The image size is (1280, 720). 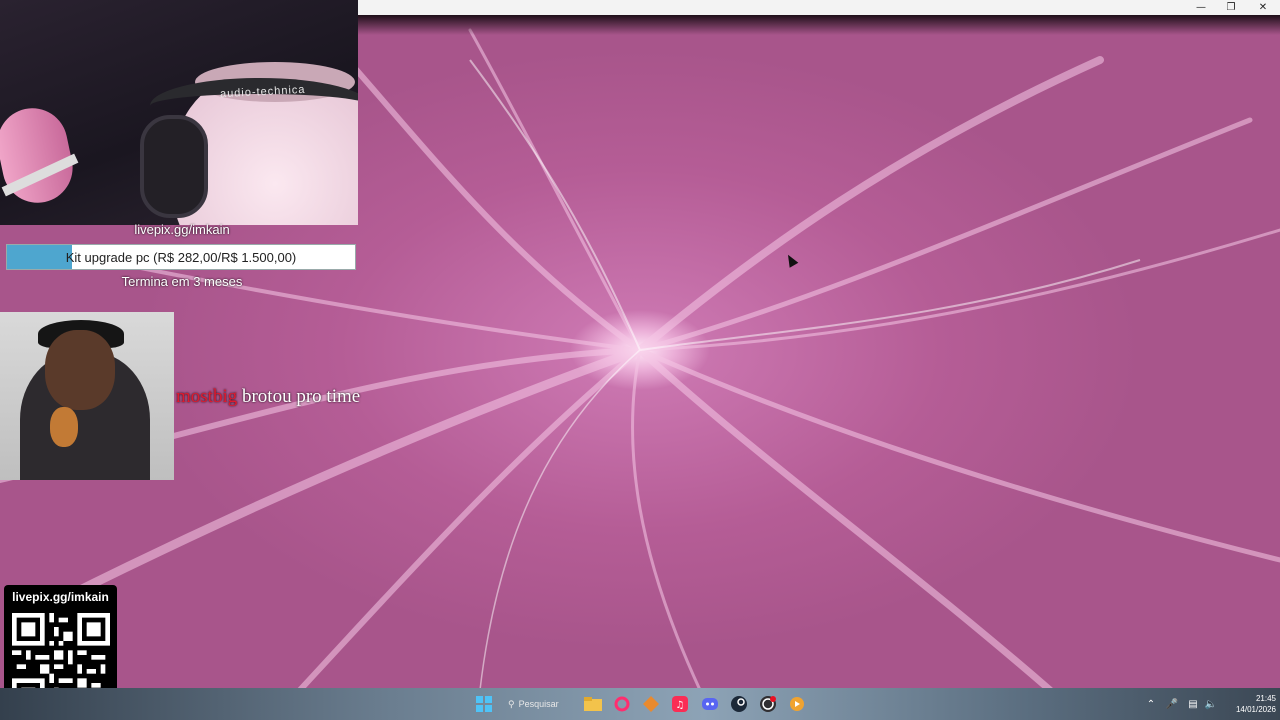 I want to click on title-shadow, so click(x=819, y=25).